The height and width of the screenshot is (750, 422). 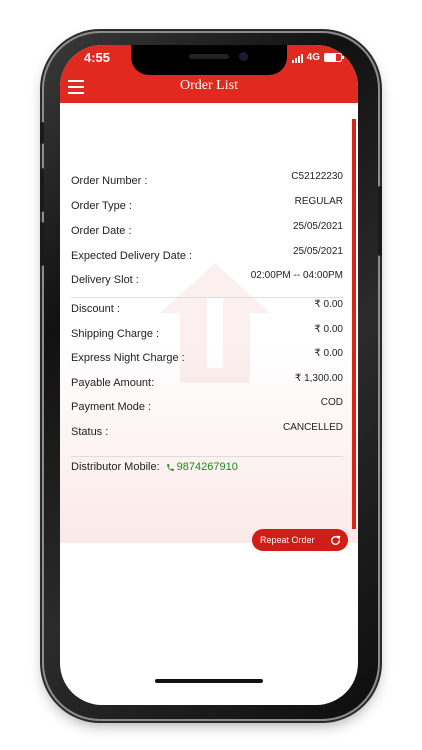 What do you see at coordinates (115, 334) in the screenshot?
I see `shipping-charge-label: Shipping Charge :` at bounding box center [115, 334].